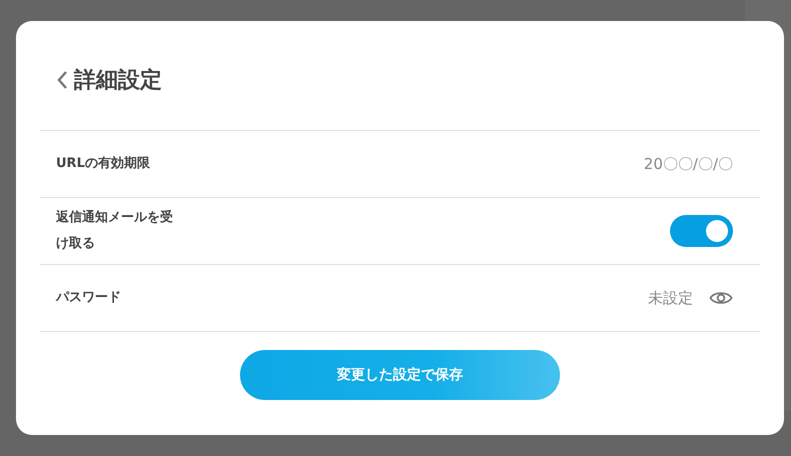 This screenshot has height=456, width=791. Describe the element at coordinates (89, 298) in the screenshot. I see `setting-label: パスワード` at that location.